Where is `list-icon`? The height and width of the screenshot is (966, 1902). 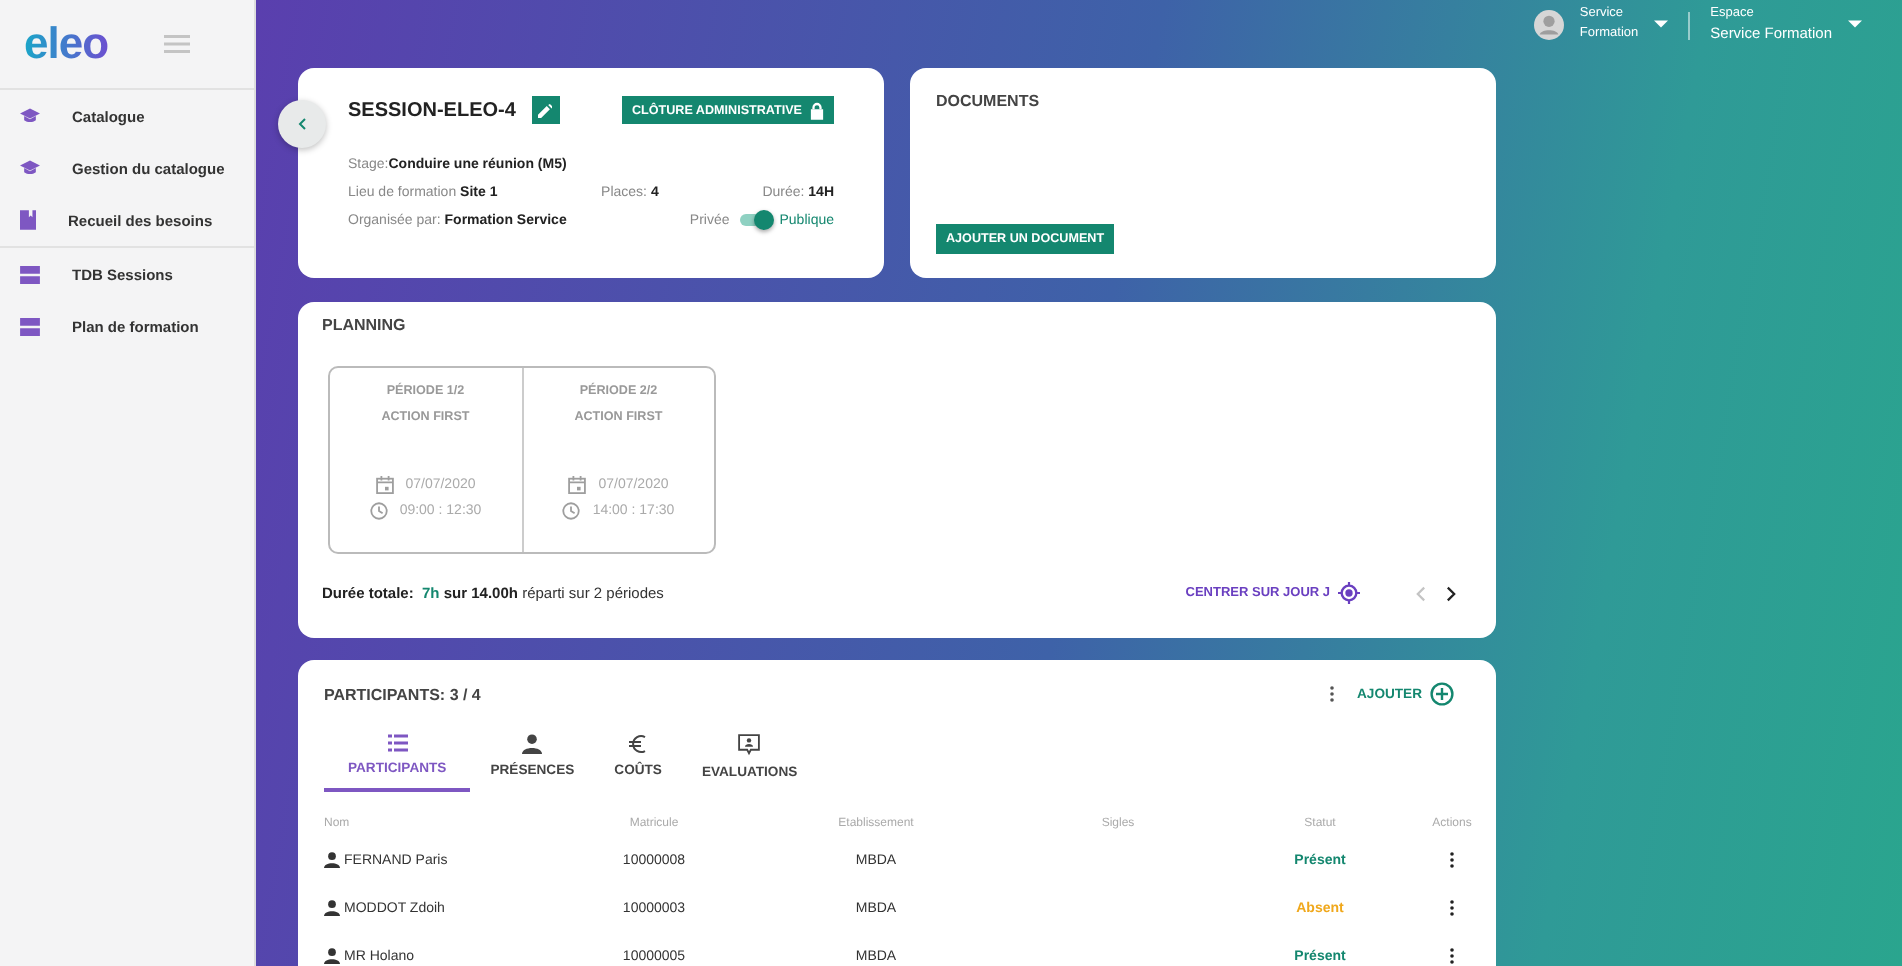
list-icon is located at coordinates (397, 743).